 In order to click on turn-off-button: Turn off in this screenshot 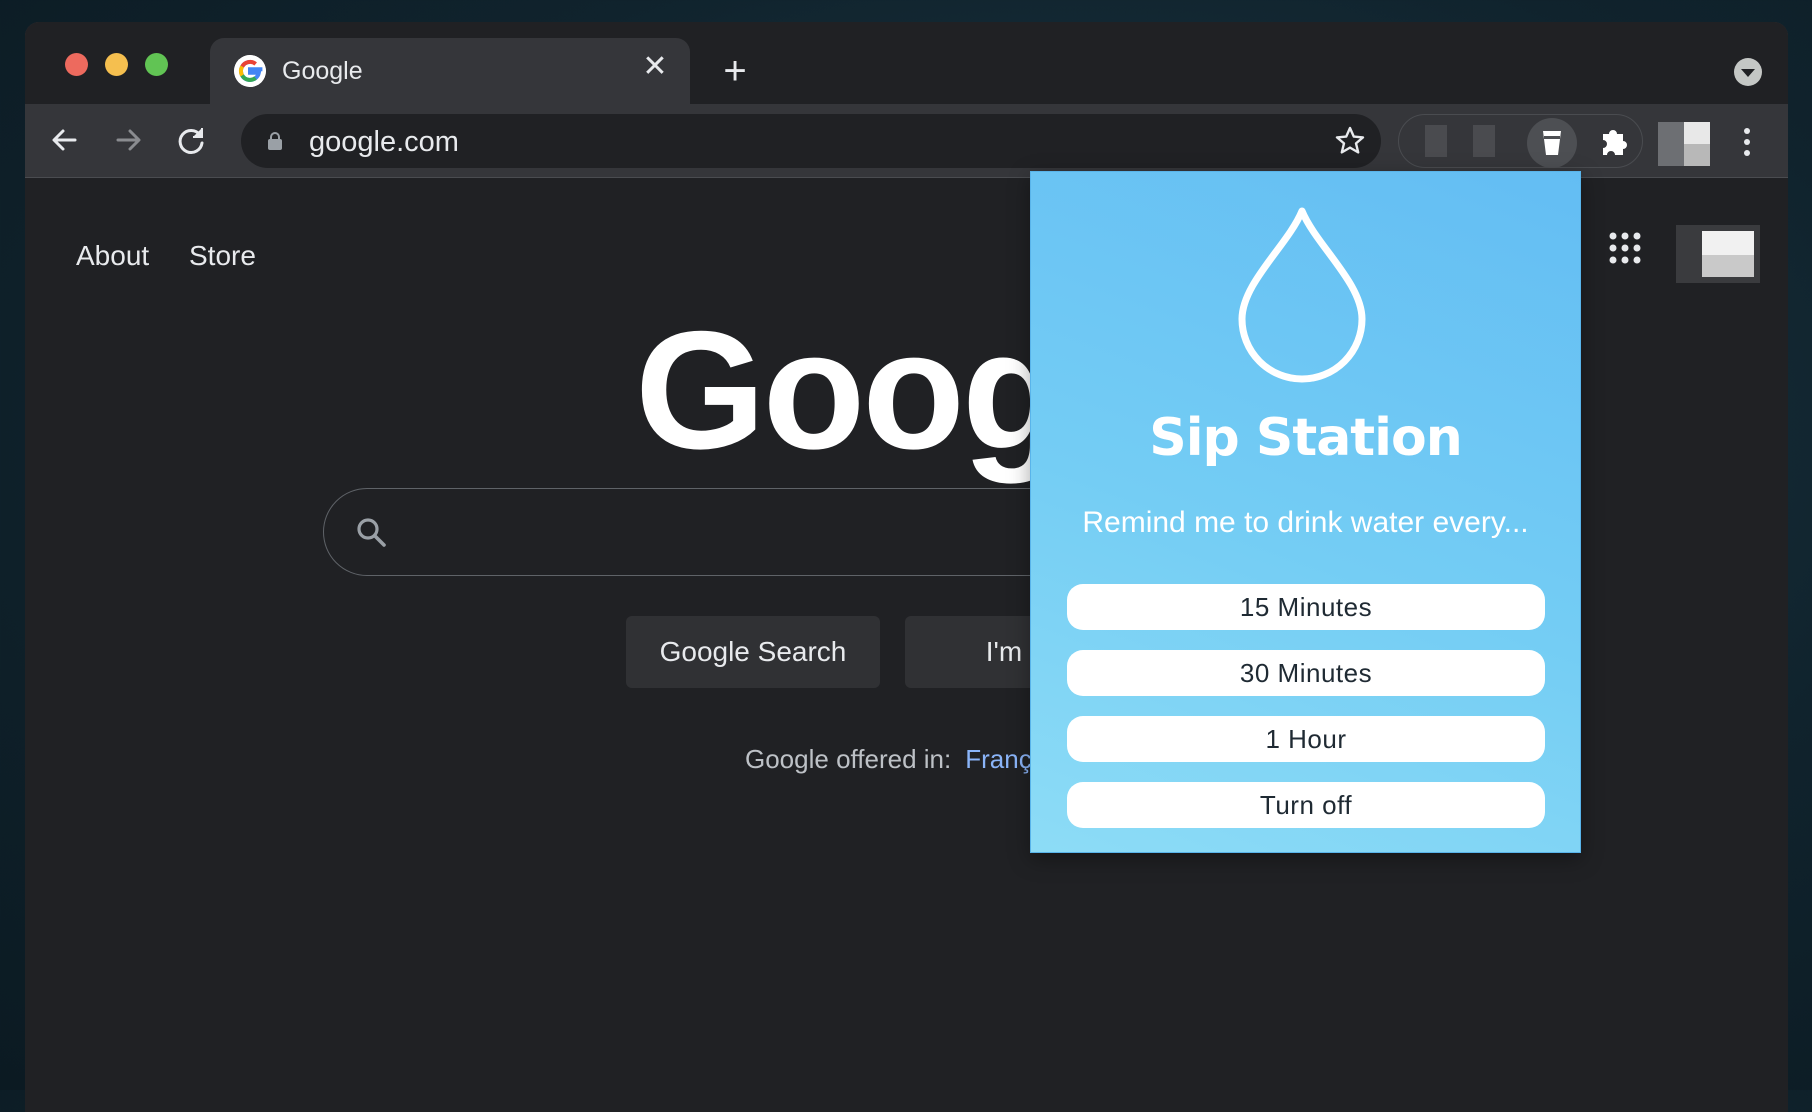, I will do `click(1306, 805)`.